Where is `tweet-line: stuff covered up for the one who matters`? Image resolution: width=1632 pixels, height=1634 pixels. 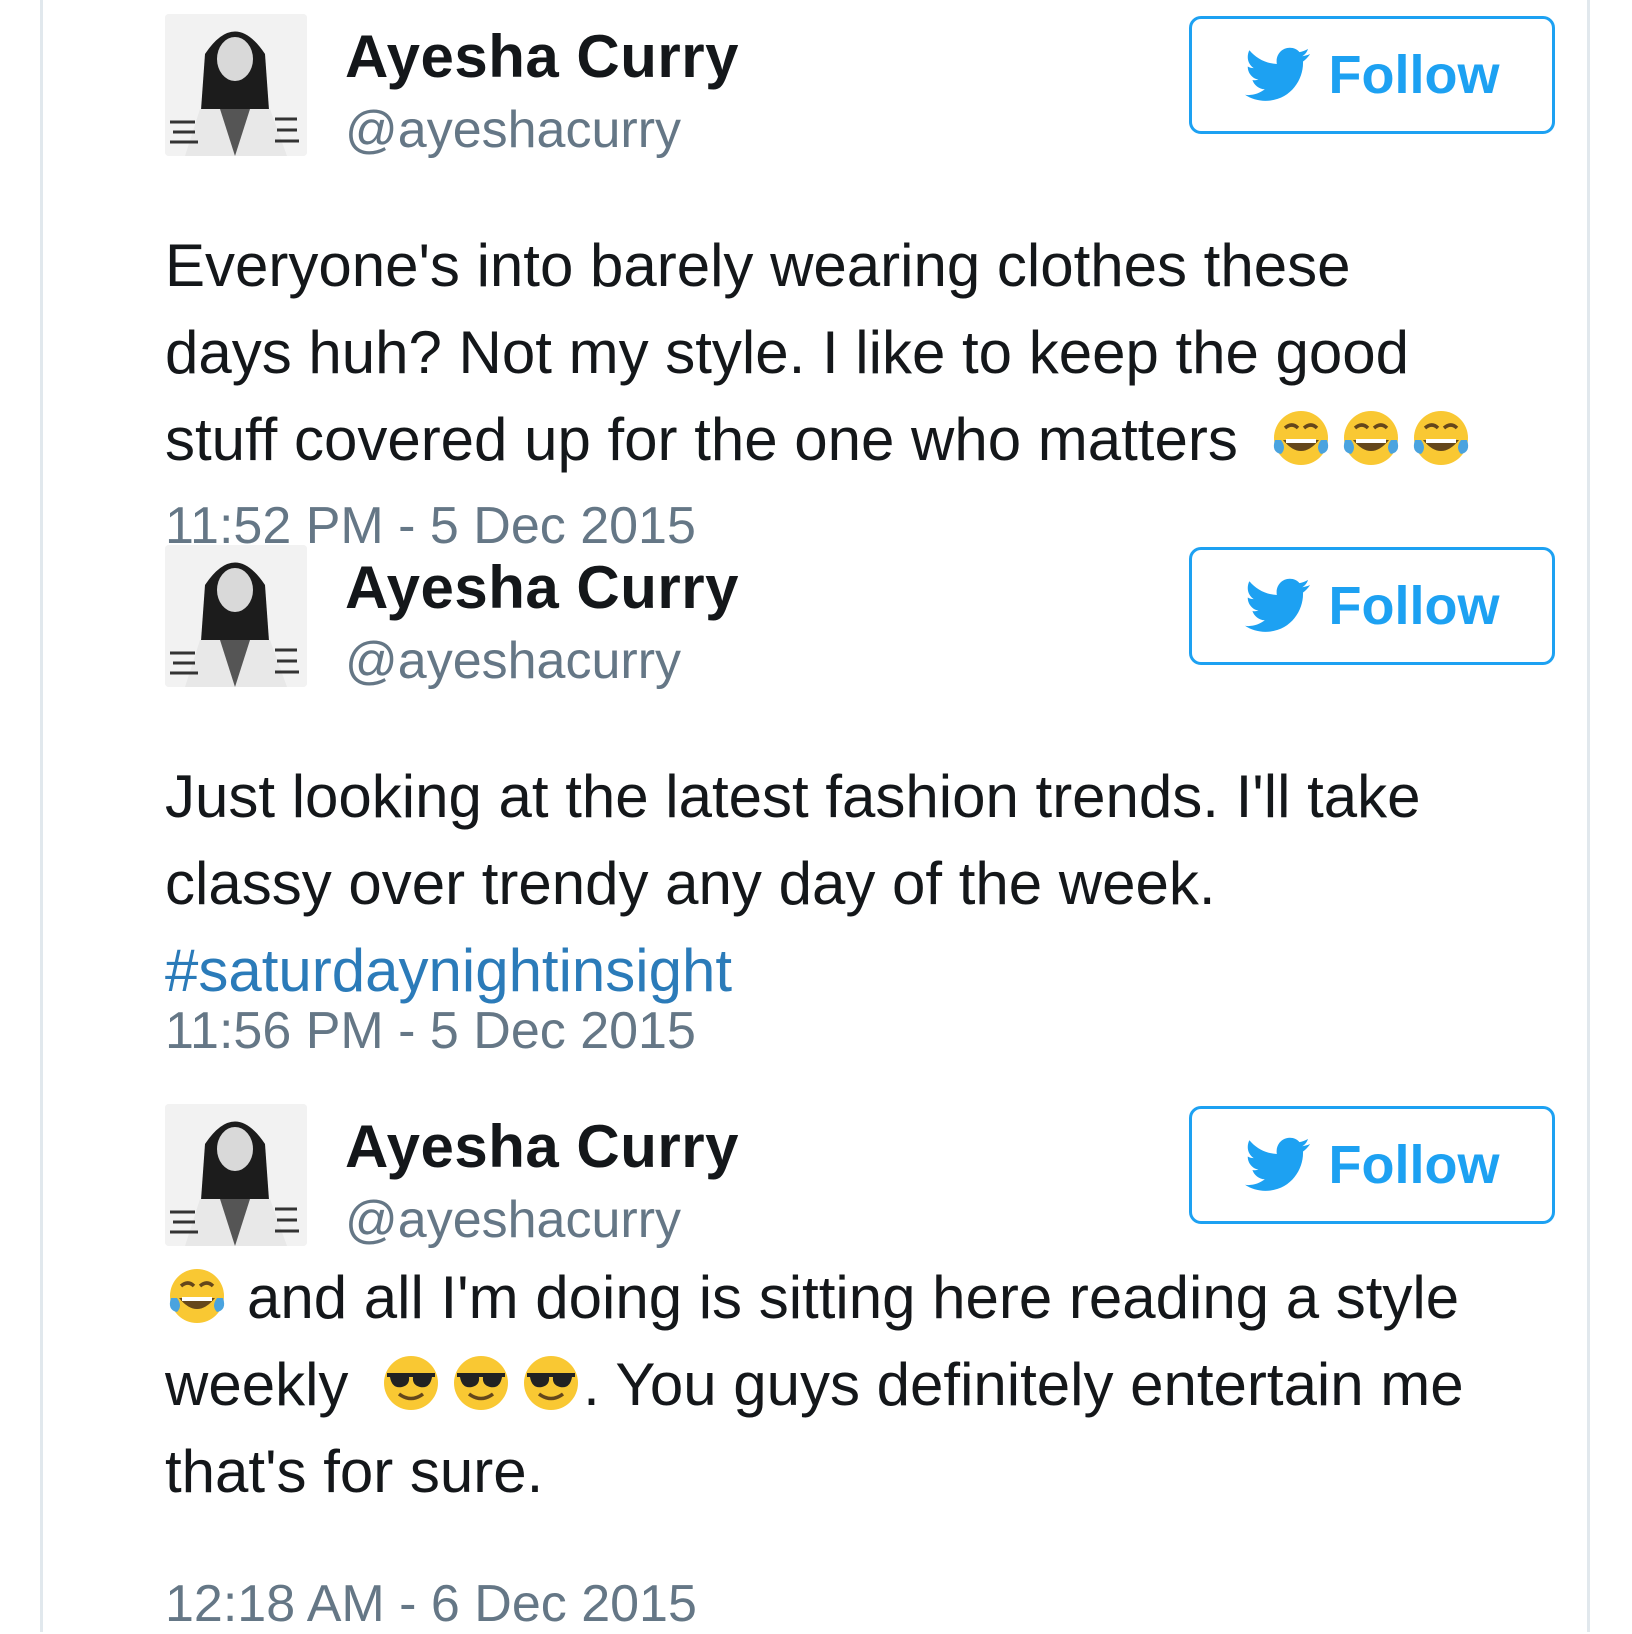
tweet-line: stuff covered up for the one who matters is located at coordinates (865, 439).